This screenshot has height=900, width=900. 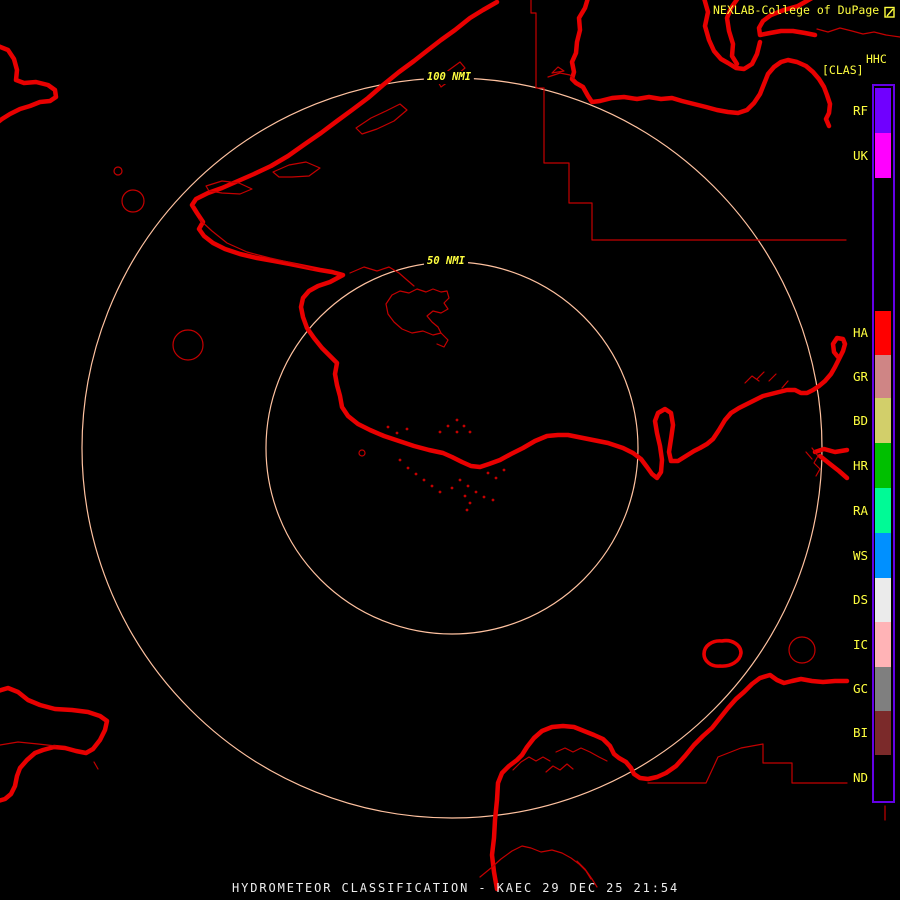 I want to click on legend-swatch-GR, so click(x=883, y=376).